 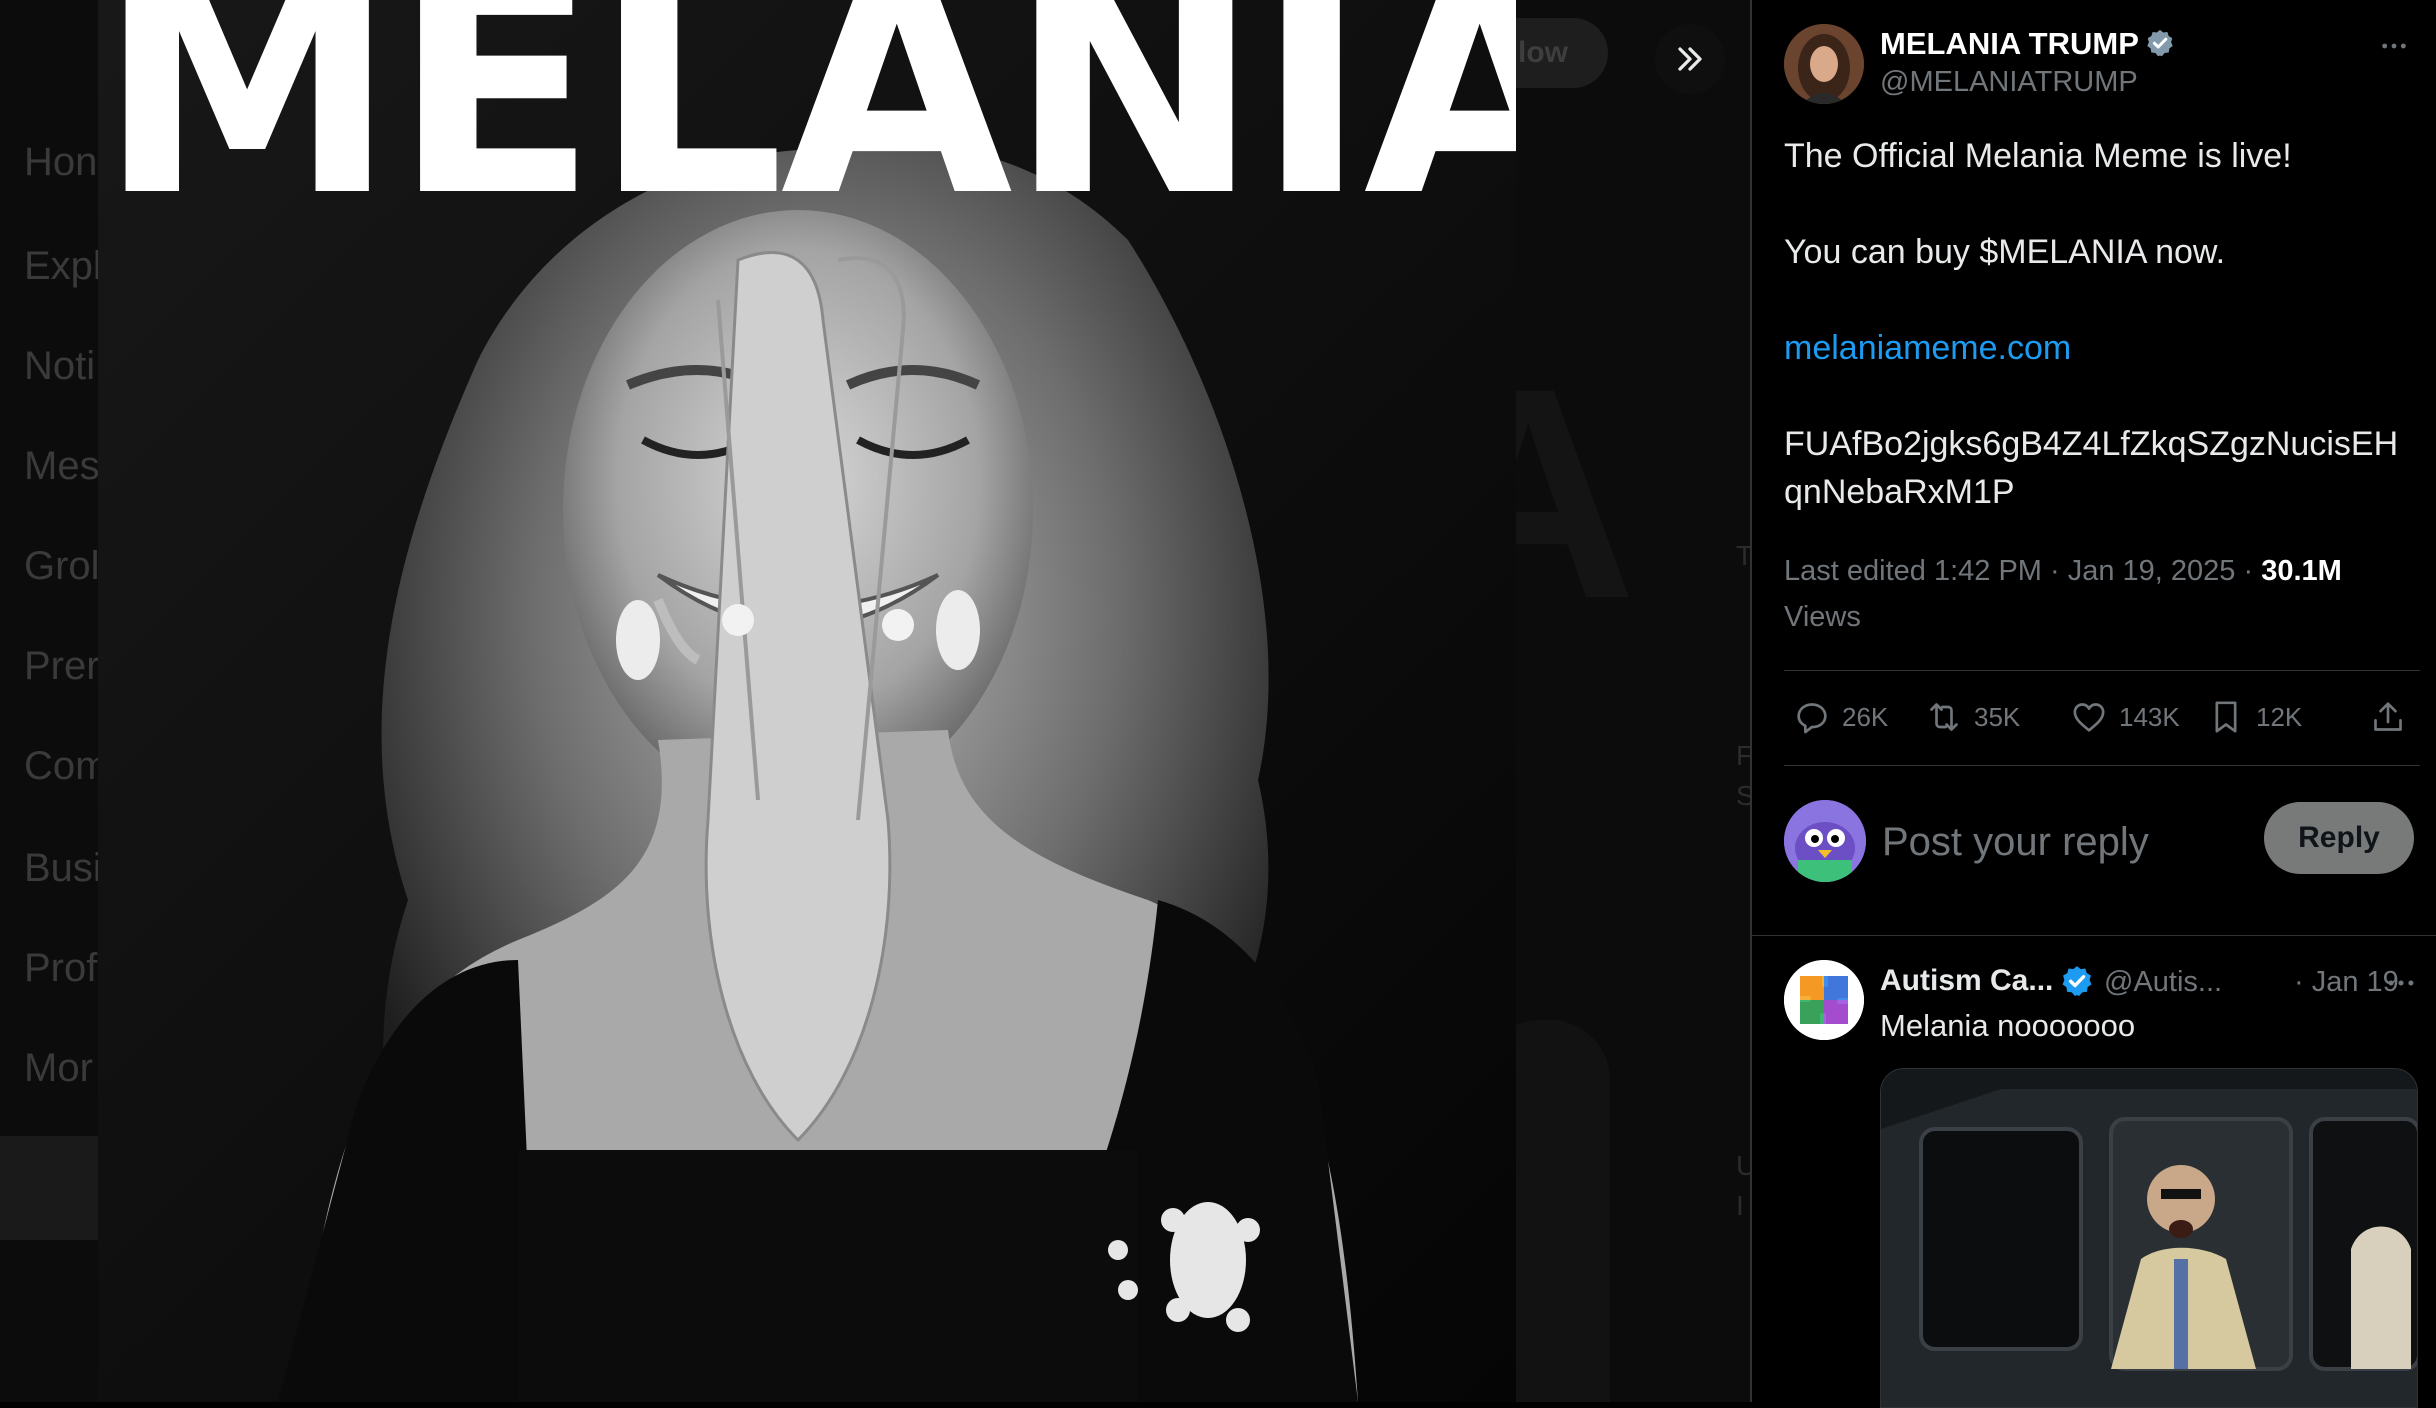 I want to click on post-more-button, so click(x=2394, y=46).